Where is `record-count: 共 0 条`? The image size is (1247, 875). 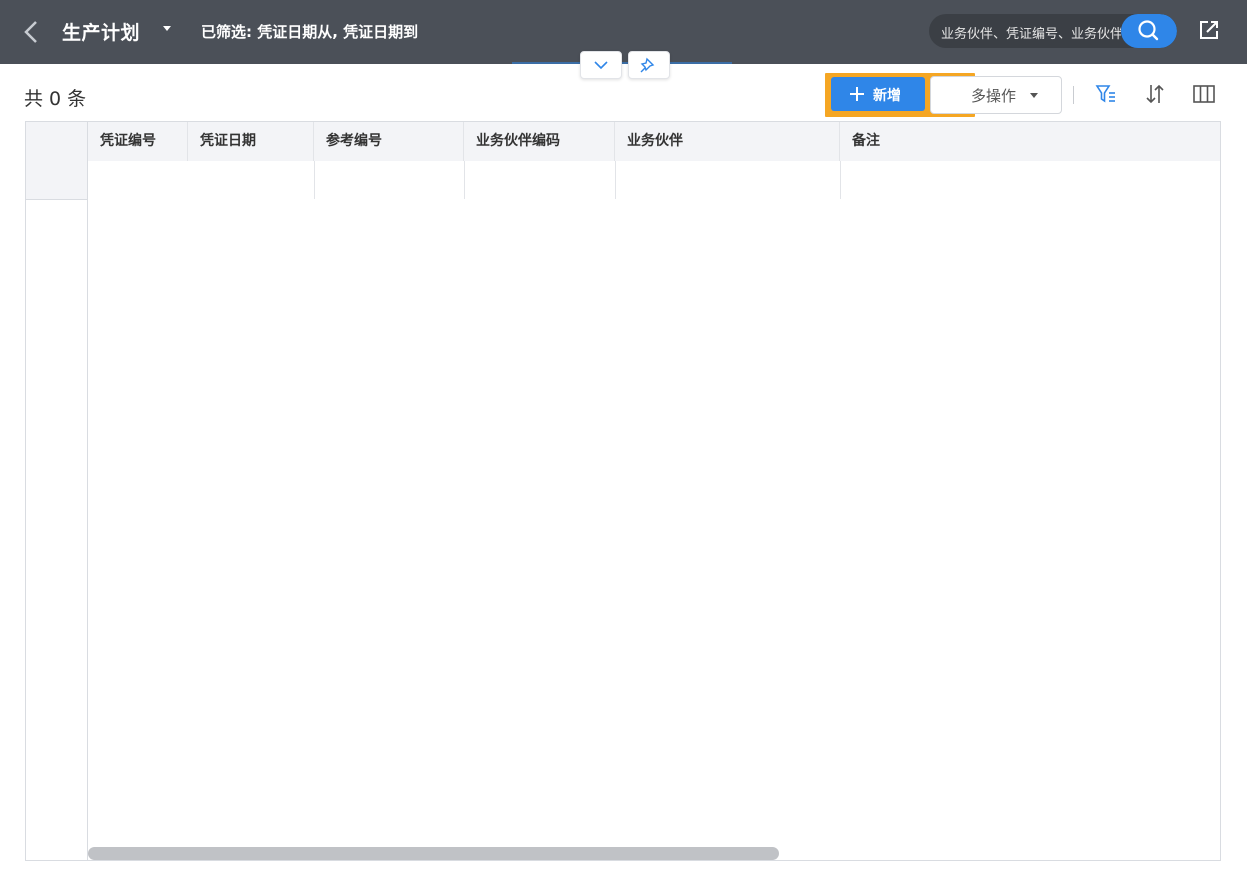
record-count: 共 0 条 is located at coordinates (55, 99).